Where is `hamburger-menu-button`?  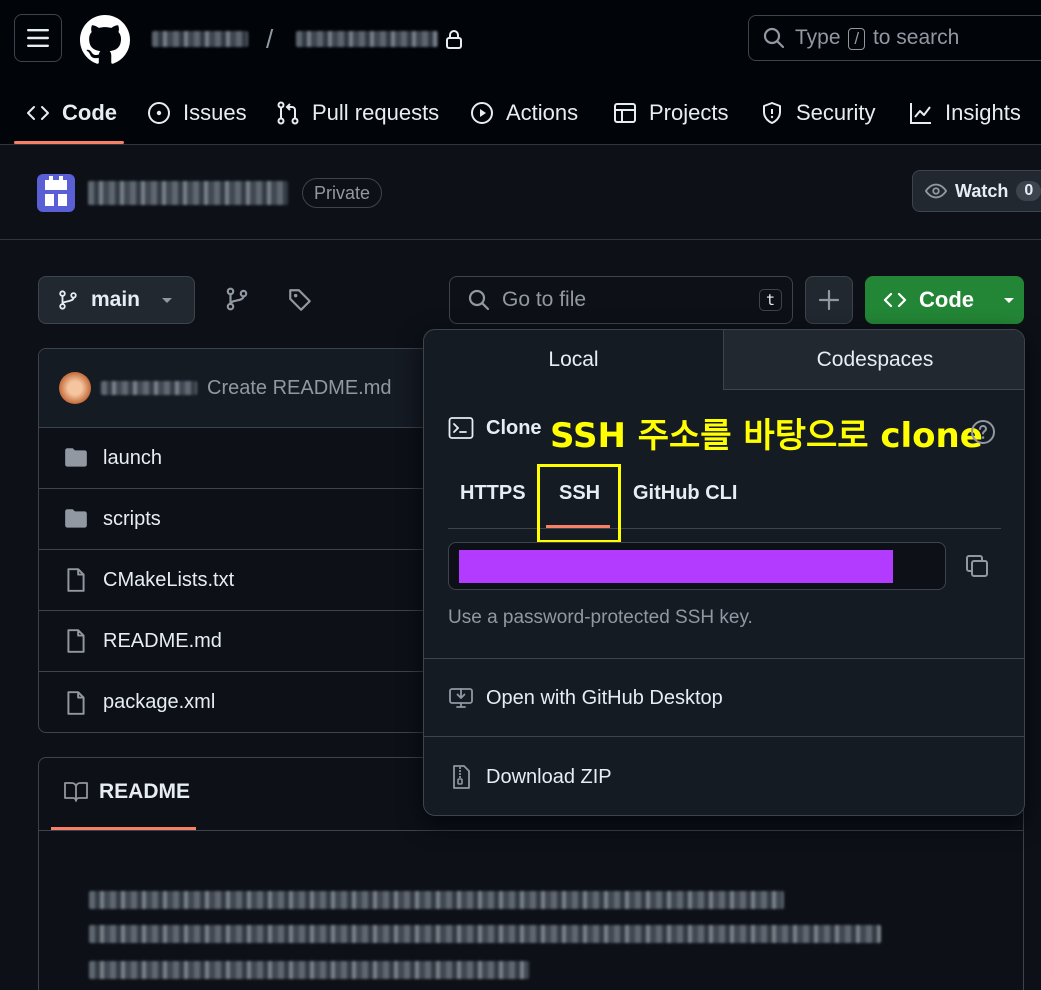 hamburger-menu-button is located at coordinates (38, 38).